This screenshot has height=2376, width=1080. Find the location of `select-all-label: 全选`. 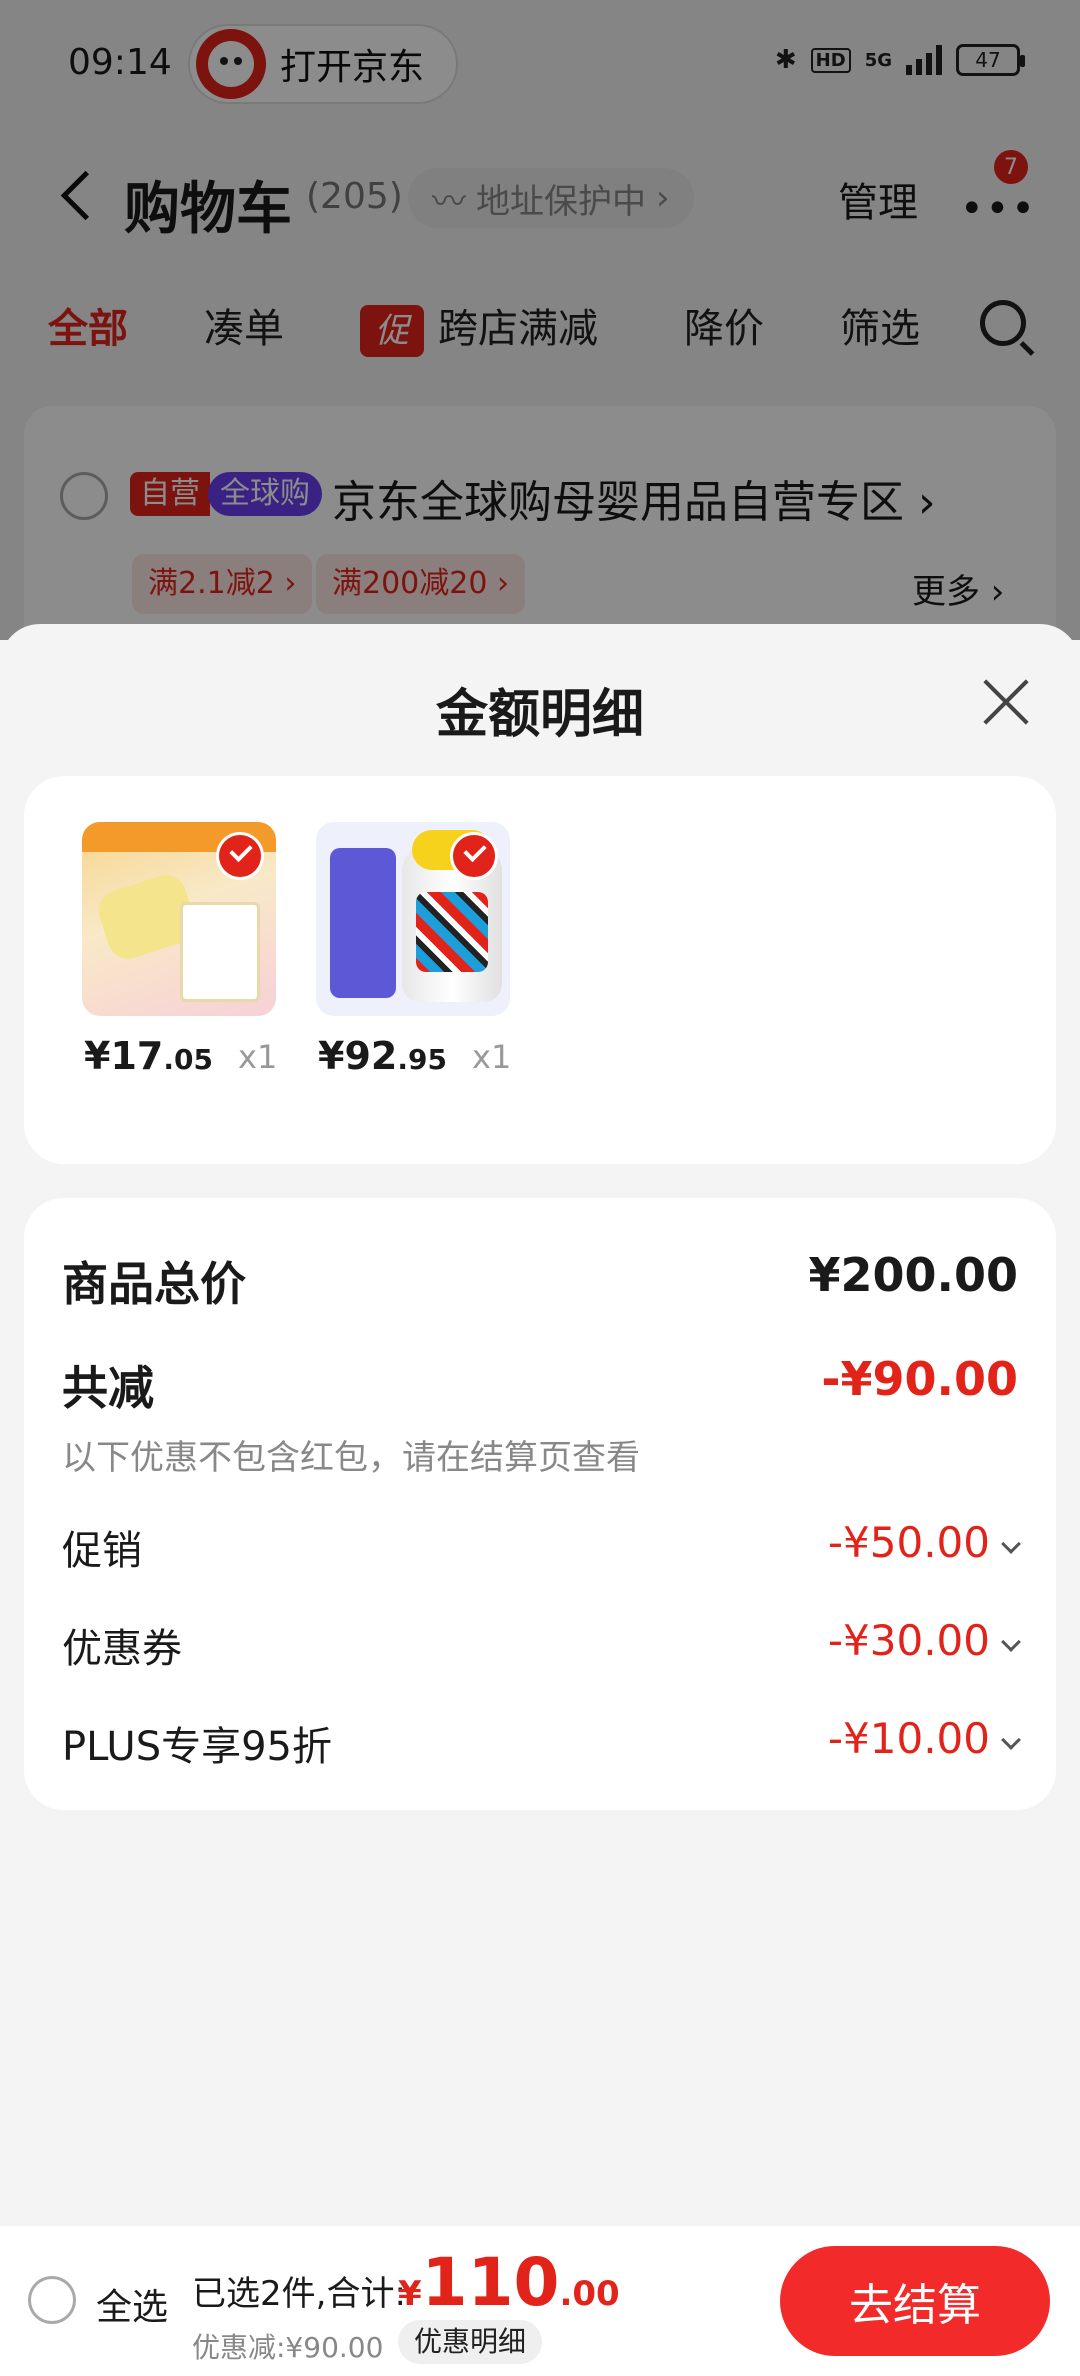

select-all-label: 全选 is located at coordinates (132, 2304).